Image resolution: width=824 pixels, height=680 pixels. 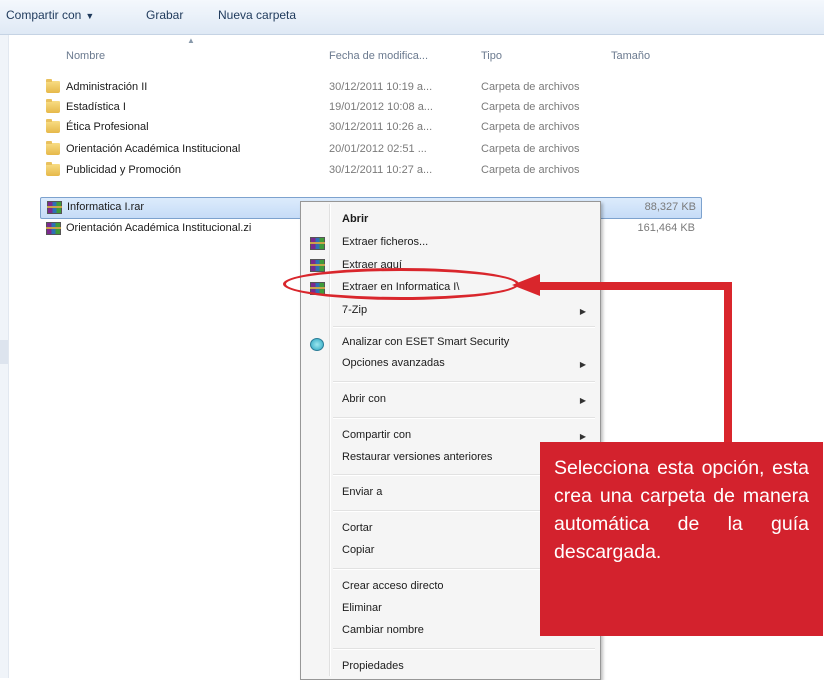 I want to click on file-name: Administración II, so click(x=107, y=87).